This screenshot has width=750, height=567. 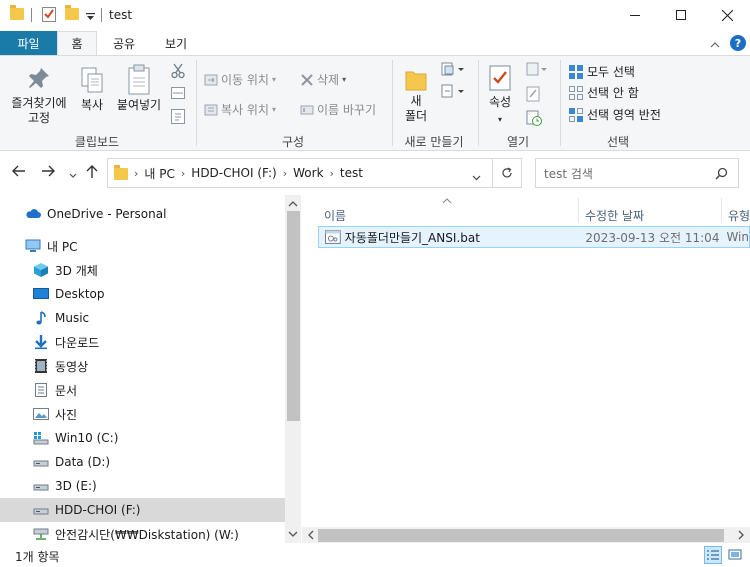 What do you see at coordinates (124, 43) in the screenshot?
I see `tab-share: 공유` at bounding box center [124, 43].